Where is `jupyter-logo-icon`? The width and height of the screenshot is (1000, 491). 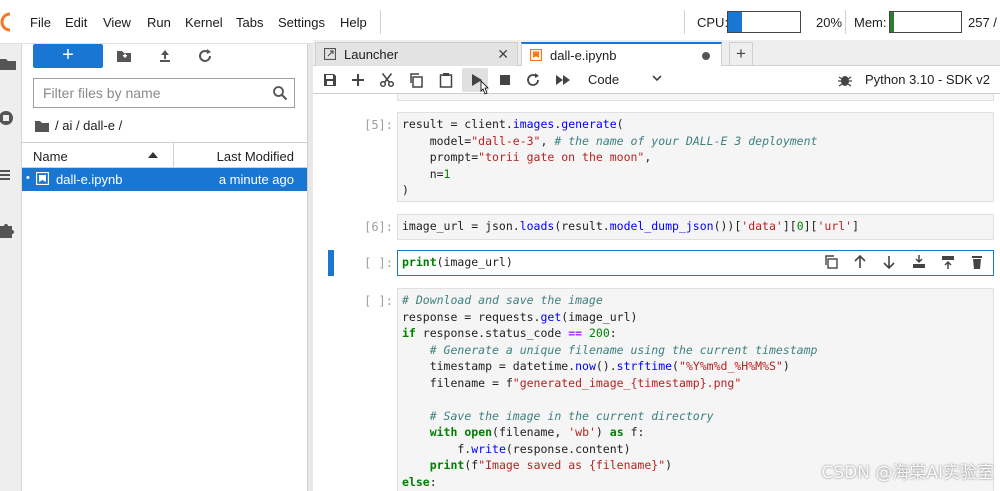 jupyter-logo-icon is located at coordinates (5, 22).